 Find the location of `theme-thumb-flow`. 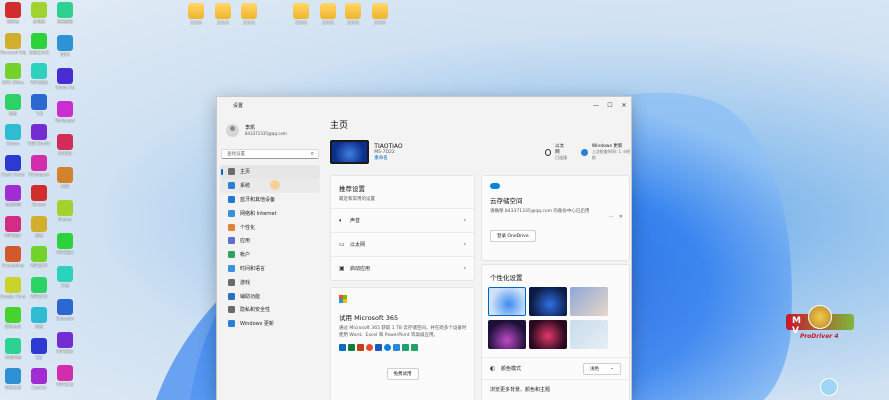

theme-thumb-flow is located at coordinates (548, 334).